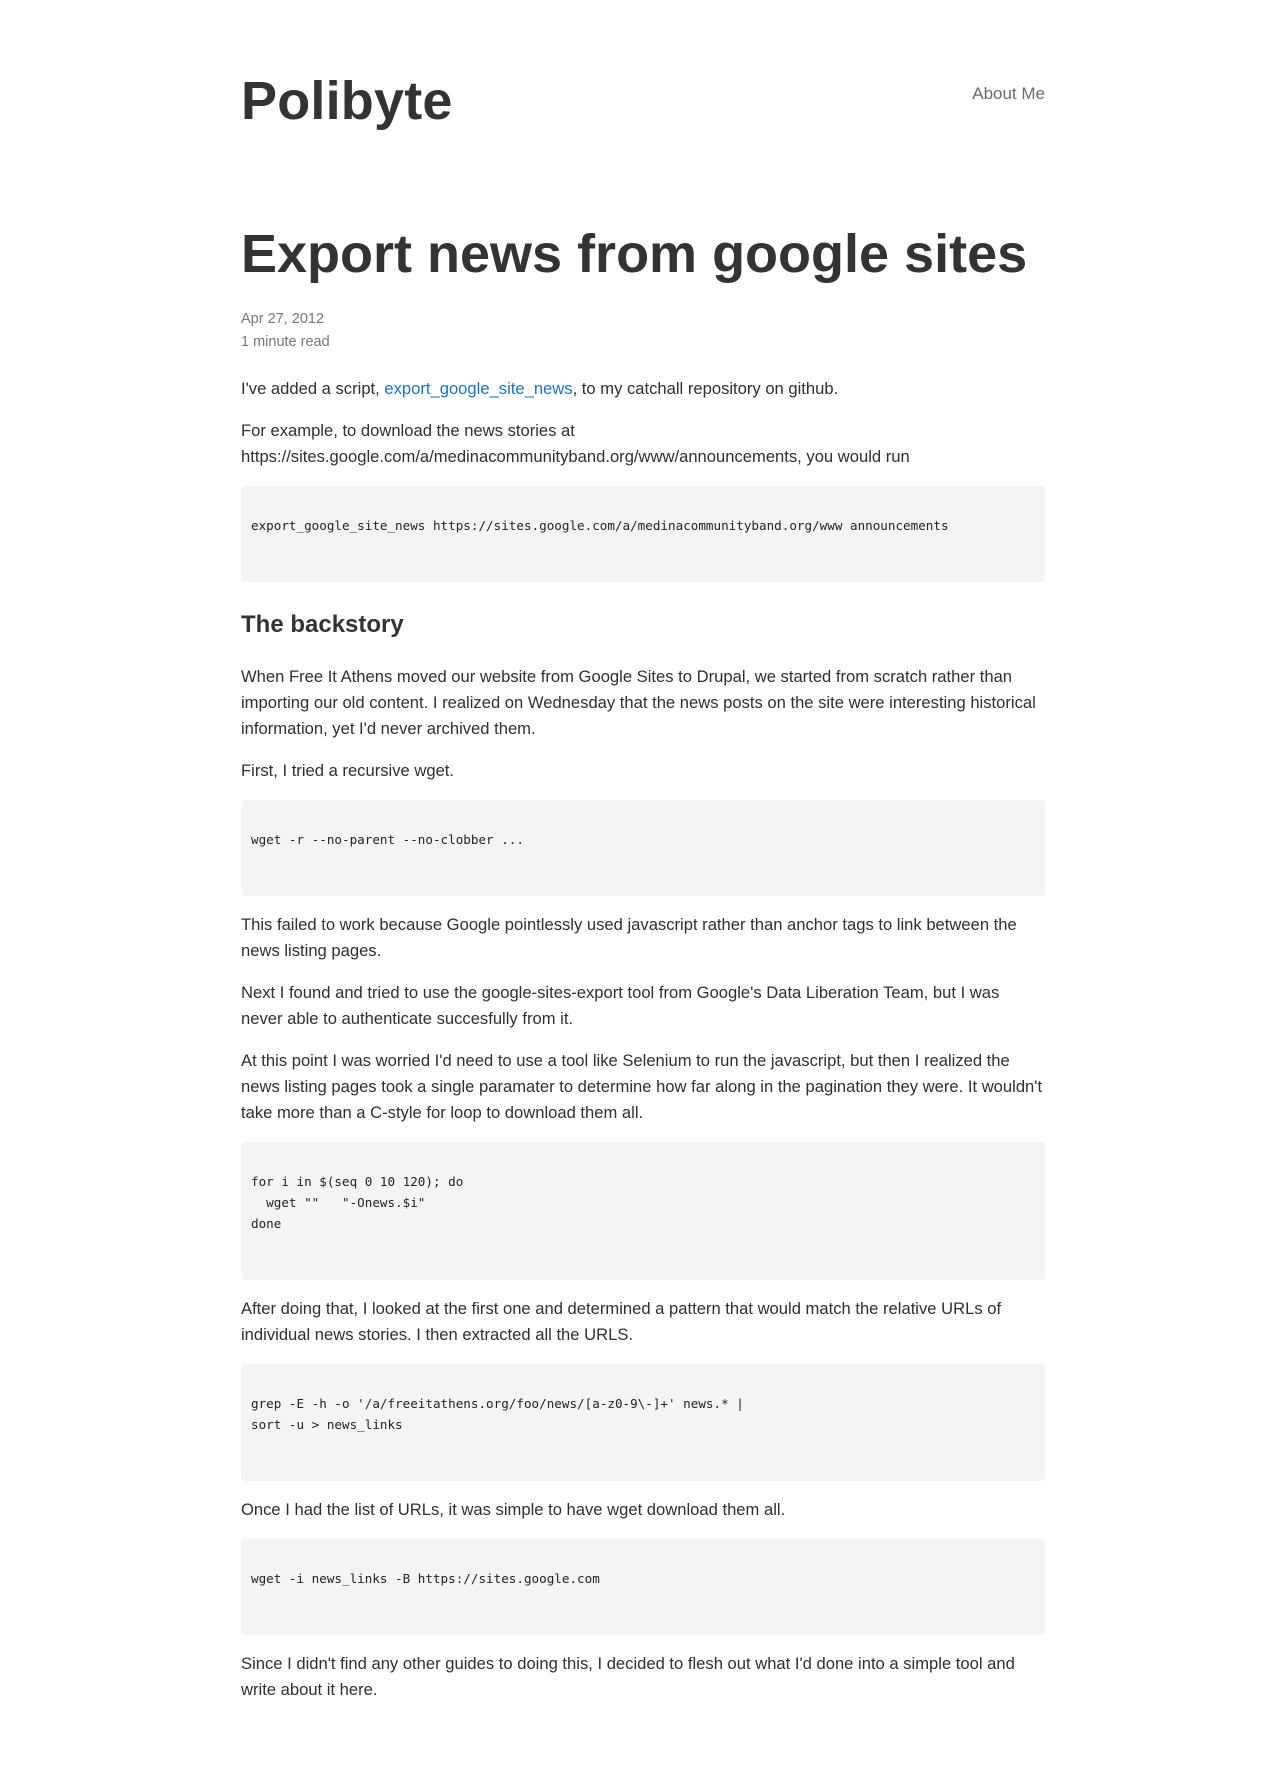 This screenshot has height=1780, width=1280. What do you see at coordinates (327, 1424) in the screenshot?
I see `code-line: sort -u > news_links` at bounding box center [327, 1424].